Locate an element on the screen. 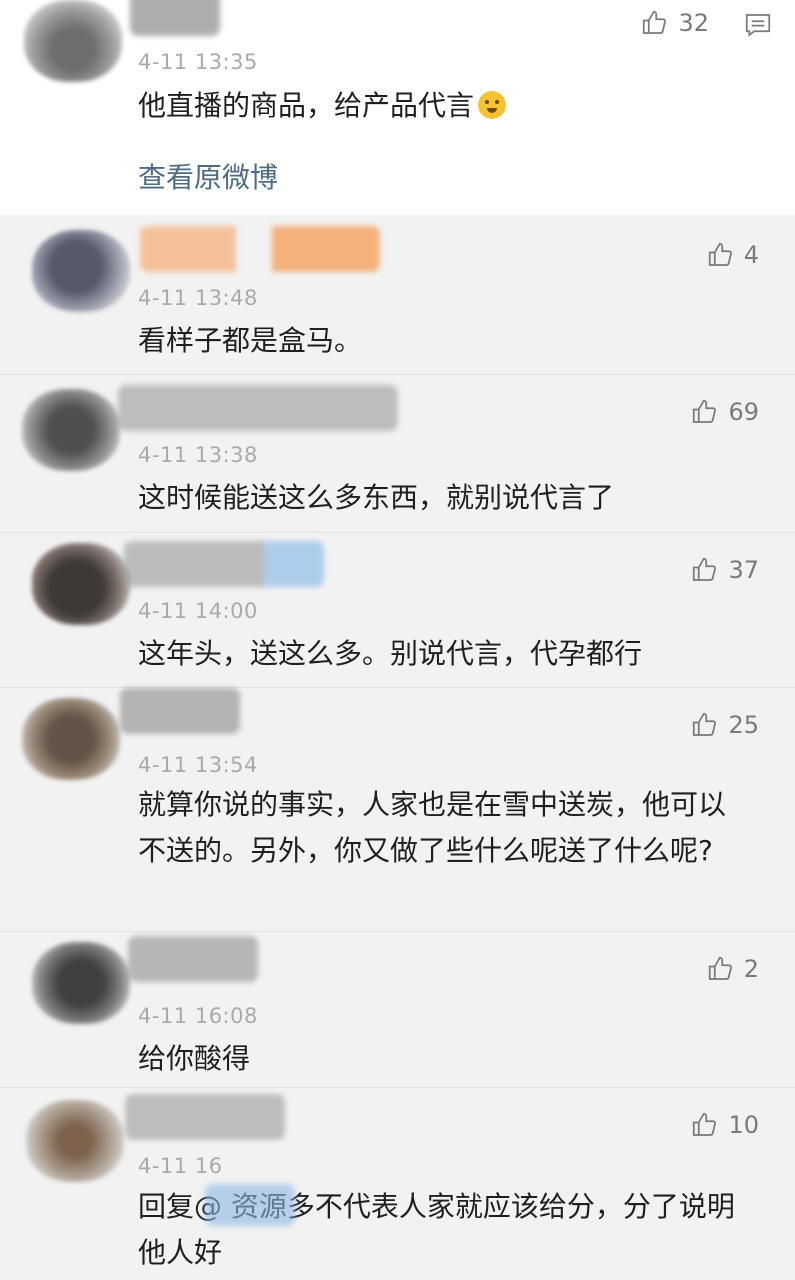 The width and height of the screenshot is (795, 1280). shushing-face-icon is located at coordinates (492, 105).